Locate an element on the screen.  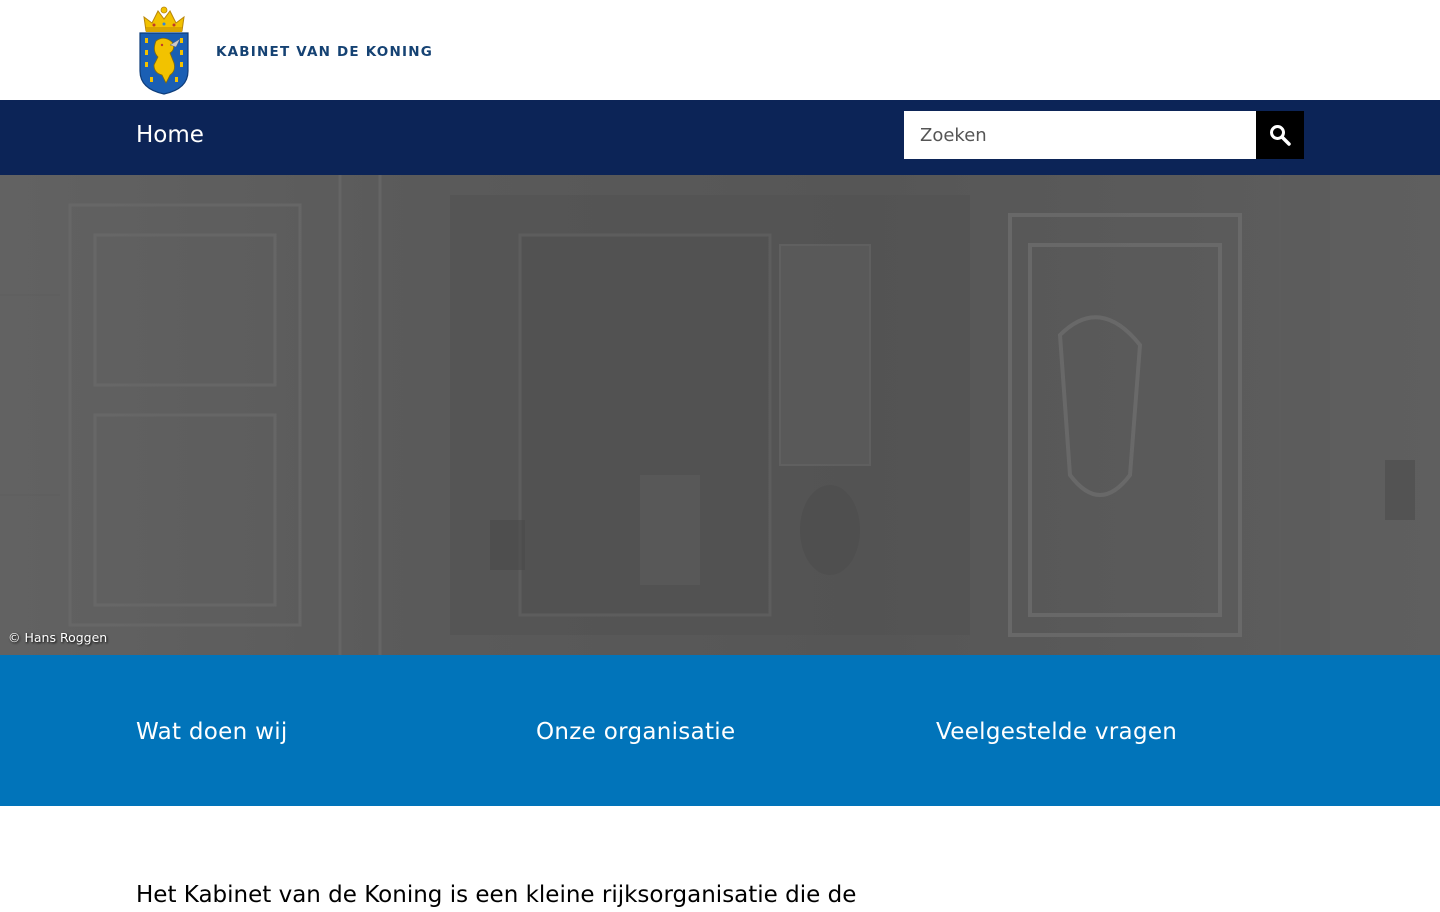
search-form is located at coordinates (1104, 135).